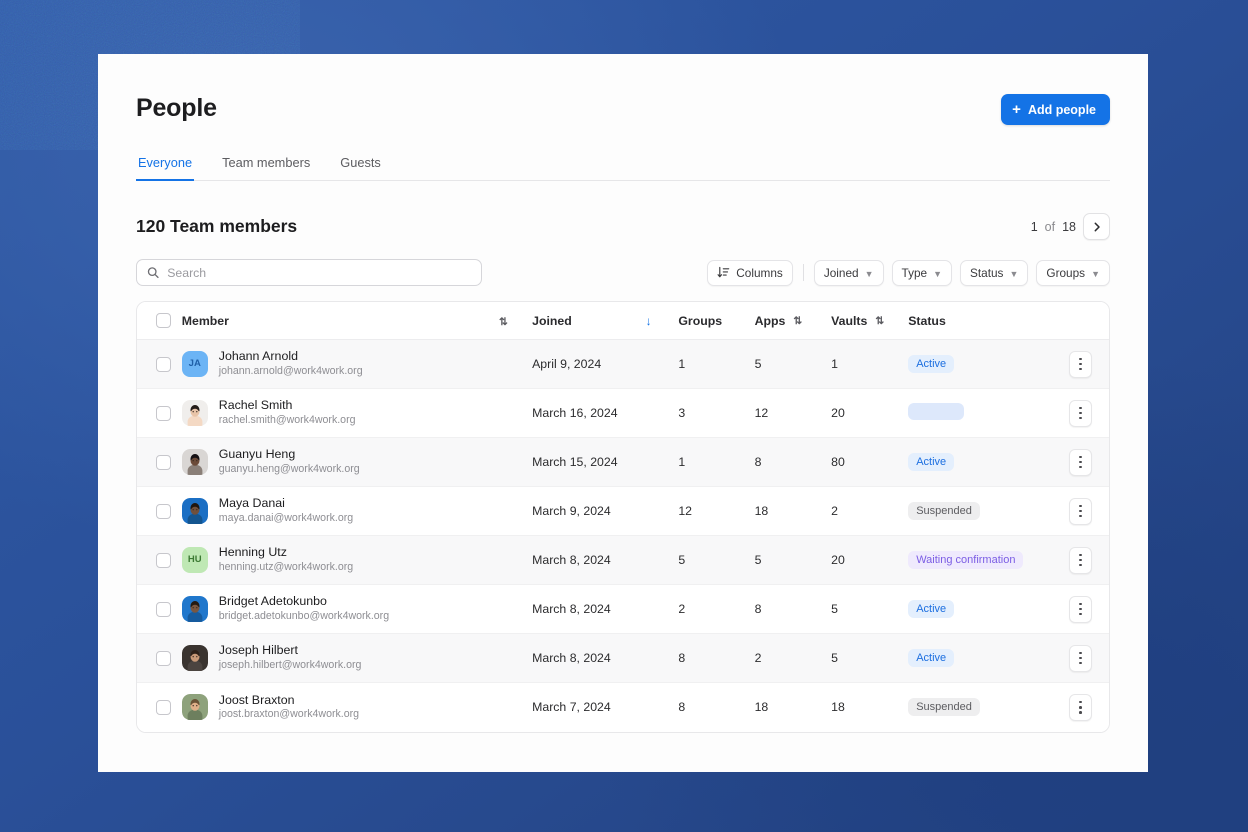  I want to click on cell-vaults: 20, so click(838, 560).